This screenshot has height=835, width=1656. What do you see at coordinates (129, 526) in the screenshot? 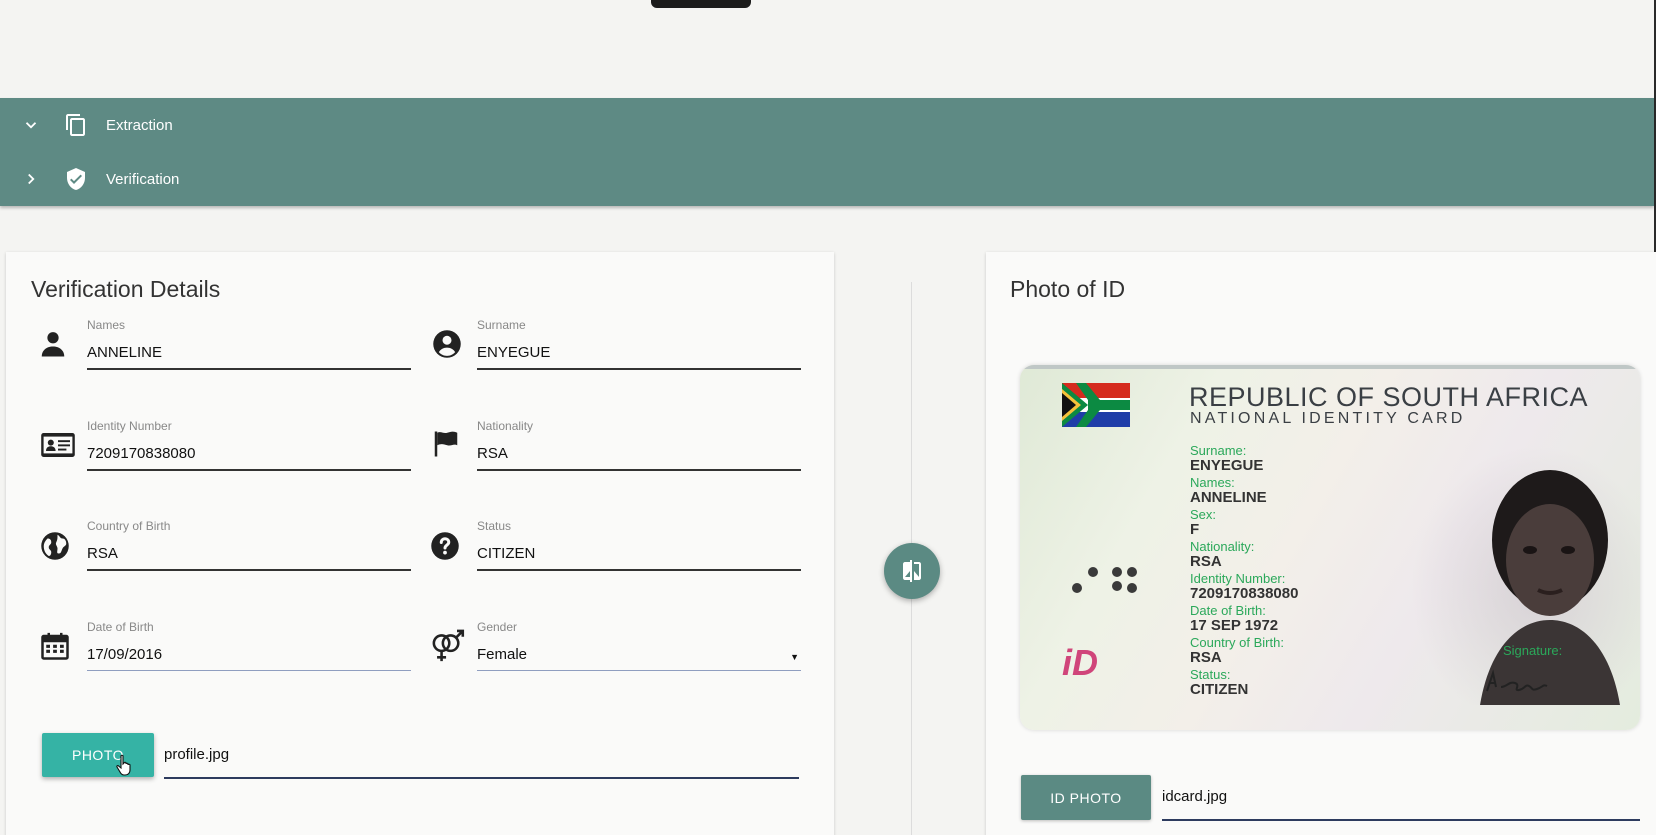
I see `country-of-birth-label: Country of Birth` at bounding box center [129, 526].